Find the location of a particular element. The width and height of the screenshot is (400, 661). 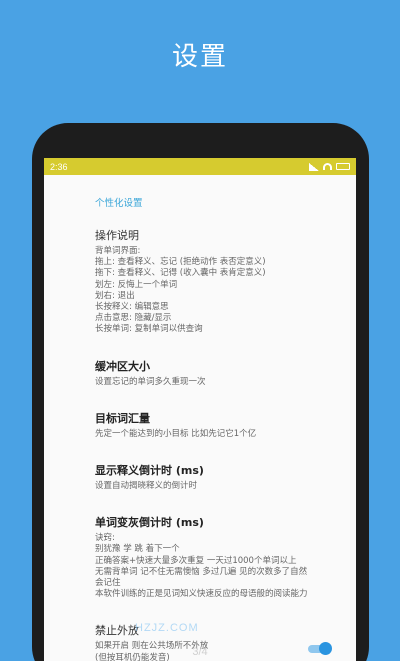

setting-line: 设置自动揭晓释义的倒计时 is located at coordinates (146, 486).